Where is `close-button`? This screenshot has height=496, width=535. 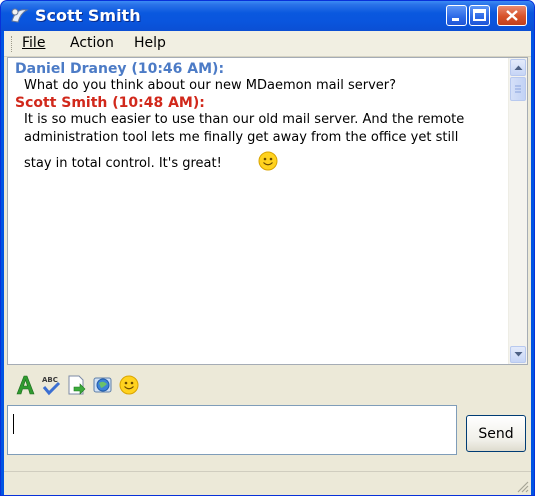
close-button is located at coordinates (512, 15).